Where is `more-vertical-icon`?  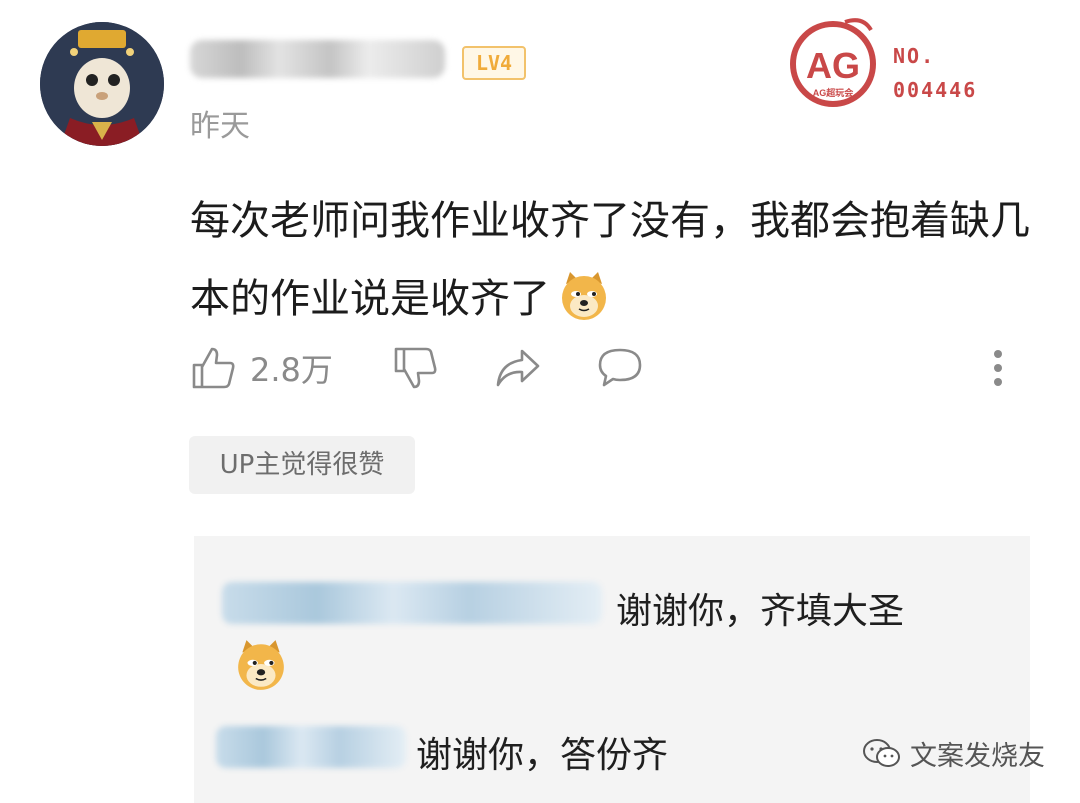
more-vertical-icon is located at coordinates (998, 368).